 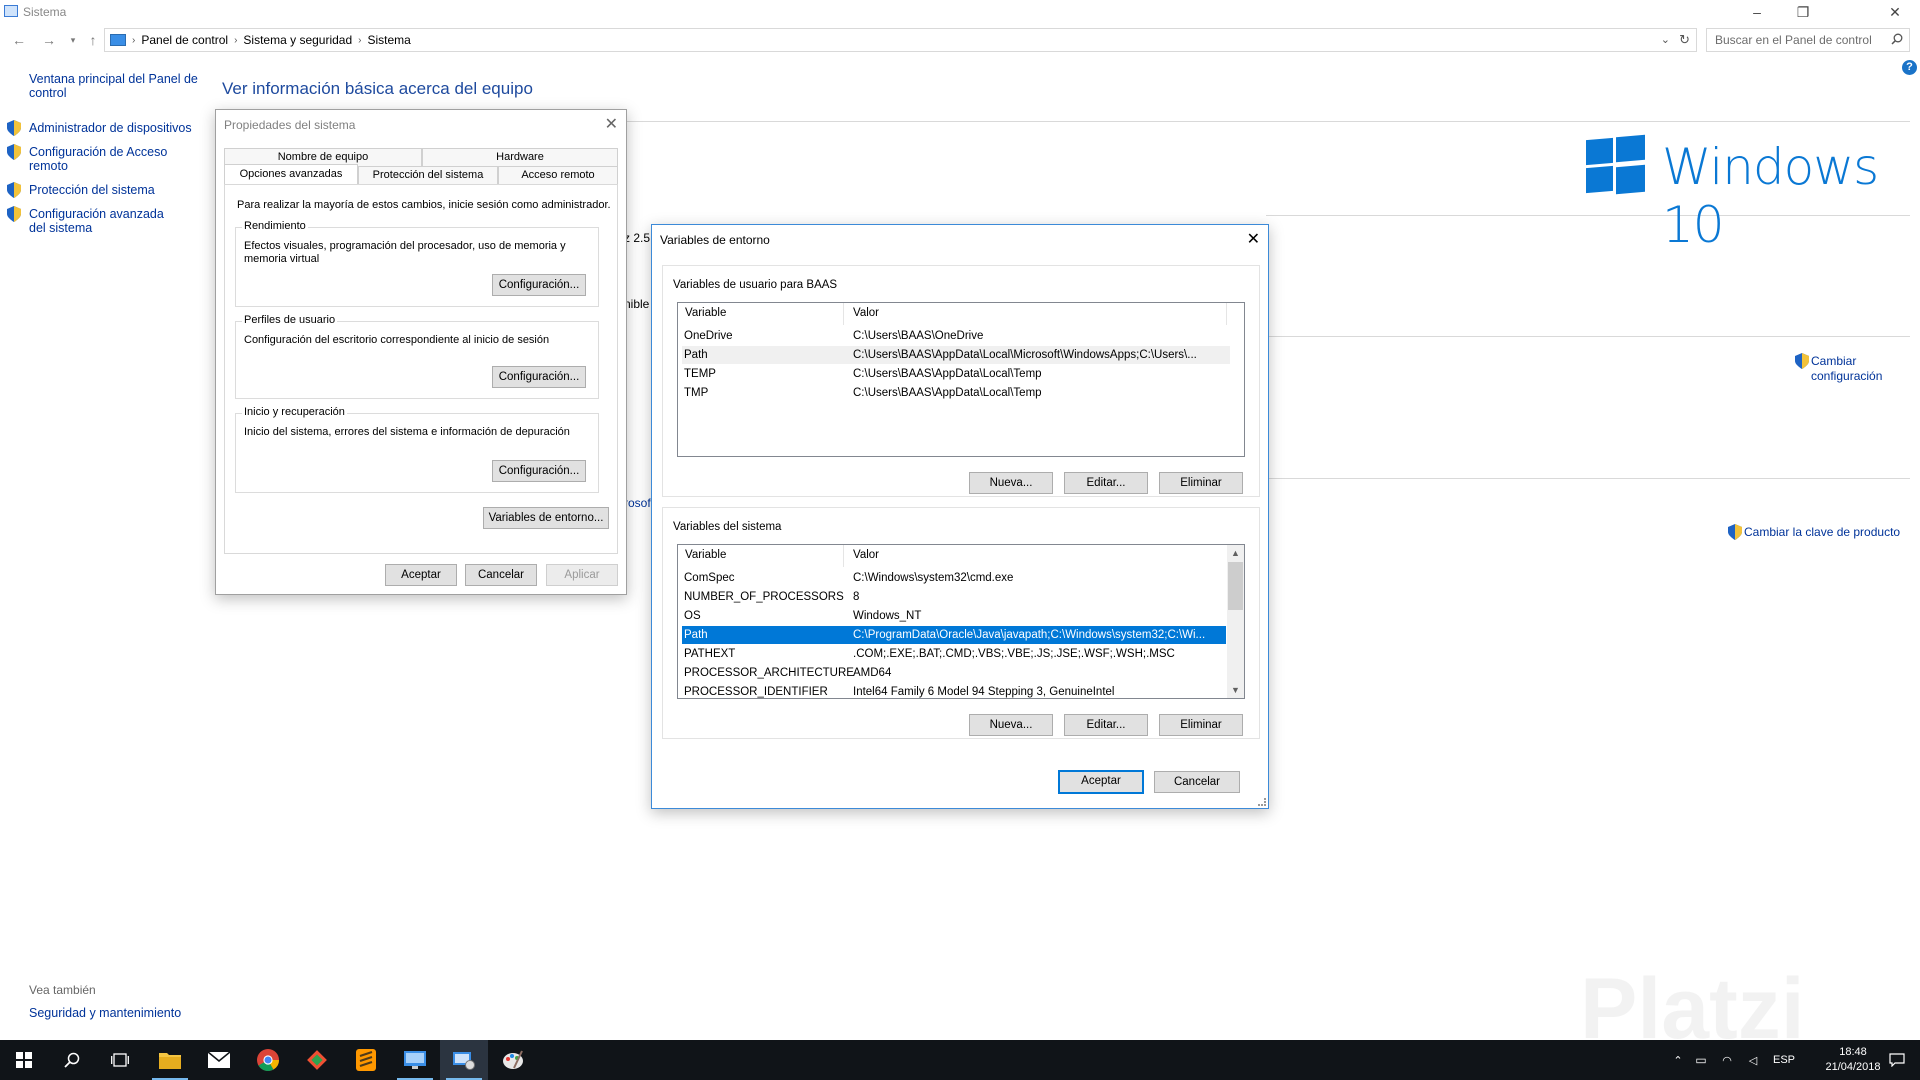 What do you see at coordinates (104, 159) in the screenshot?
I see `remote-access-link: Configuración de Acceso remoto` at bounding box center [104, 159].